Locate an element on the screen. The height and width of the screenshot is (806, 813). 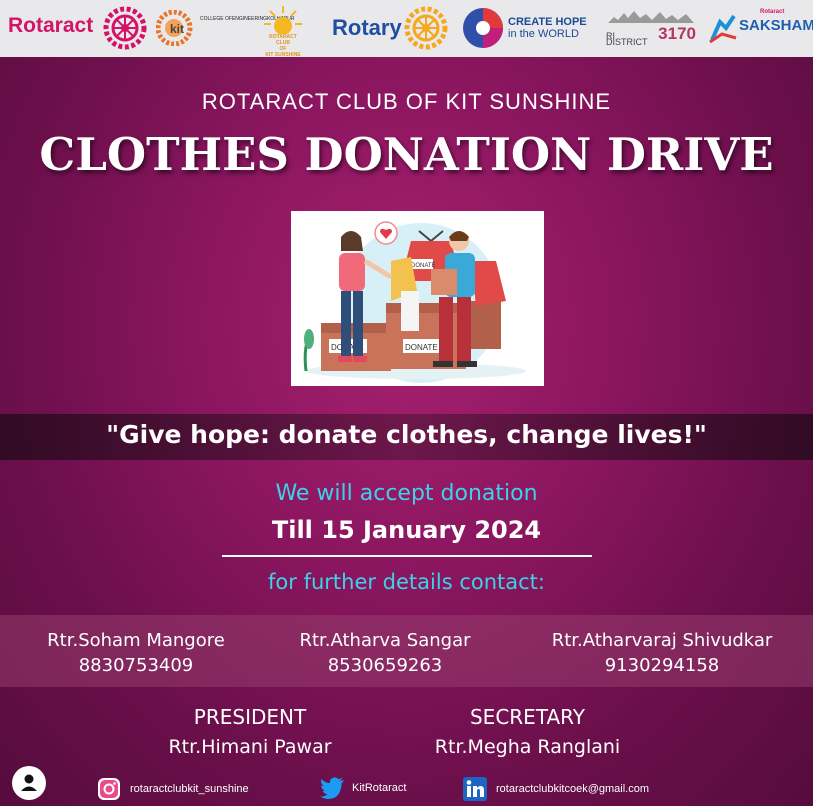
instagram-link: rotaractclubkit_sunshine is located at coordinates (172, 789).